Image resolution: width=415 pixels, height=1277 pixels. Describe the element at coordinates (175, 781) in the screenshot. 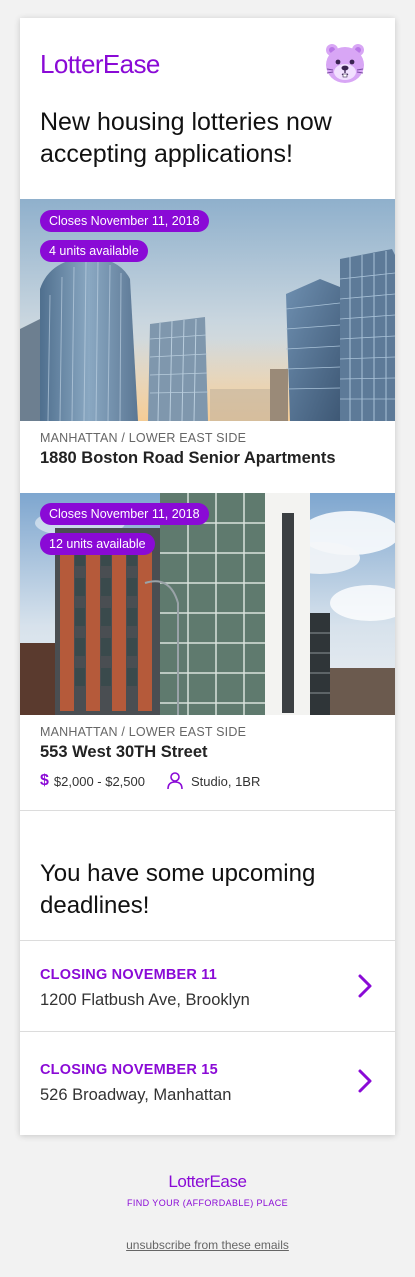

I see `person-icon` at that location.